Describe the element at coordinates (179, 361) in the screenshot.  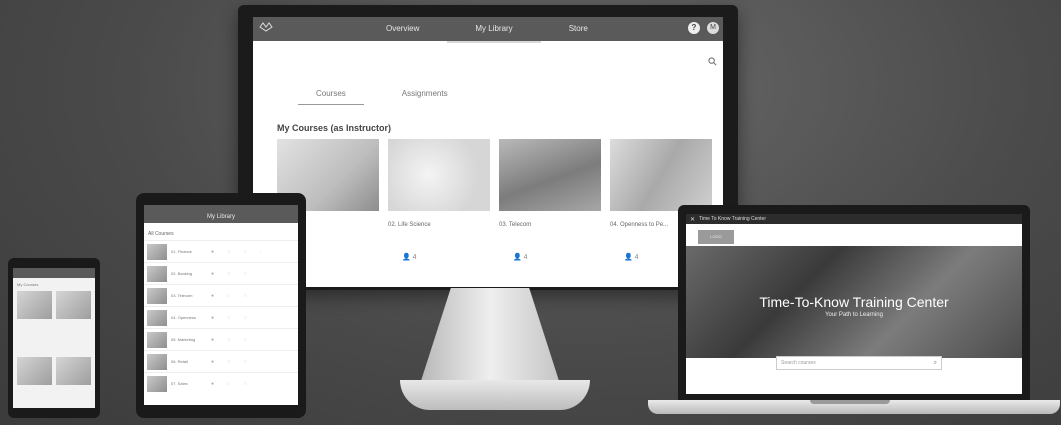
I see `list-item-name: 06. Retail` at that location.